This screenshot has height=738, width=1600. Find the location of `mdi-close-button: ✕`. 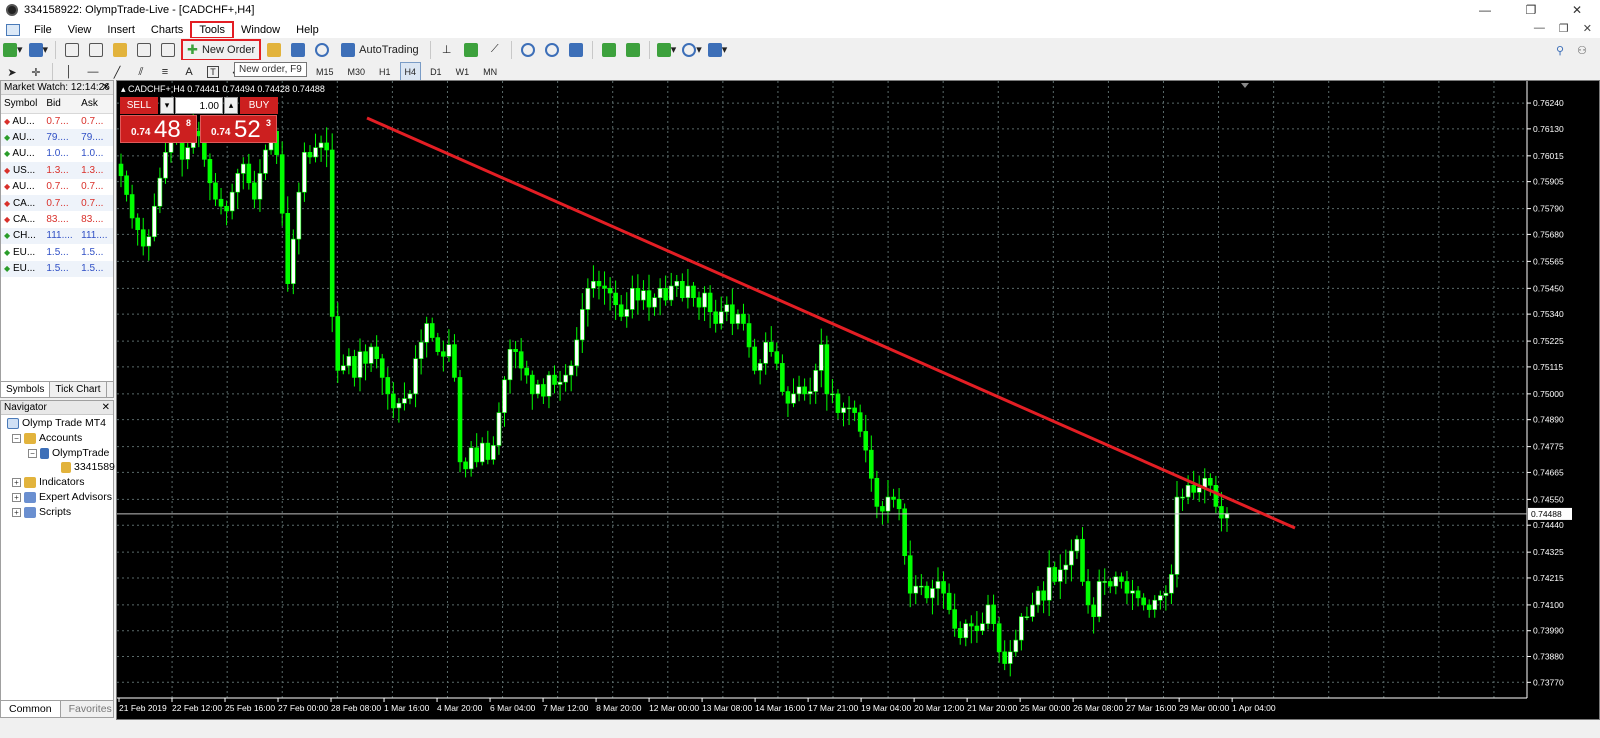

mdi-close-button: ✕ is located at coordinates (1587, 28).